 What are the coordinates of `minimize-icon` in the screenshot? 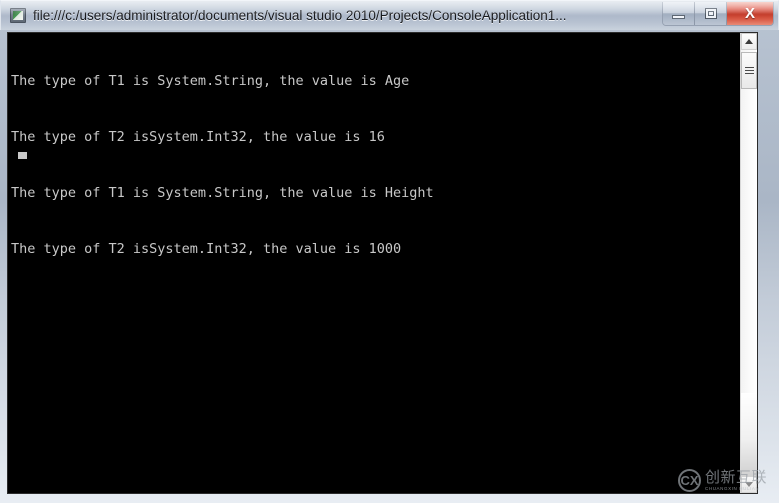 It's located at (678, 17).